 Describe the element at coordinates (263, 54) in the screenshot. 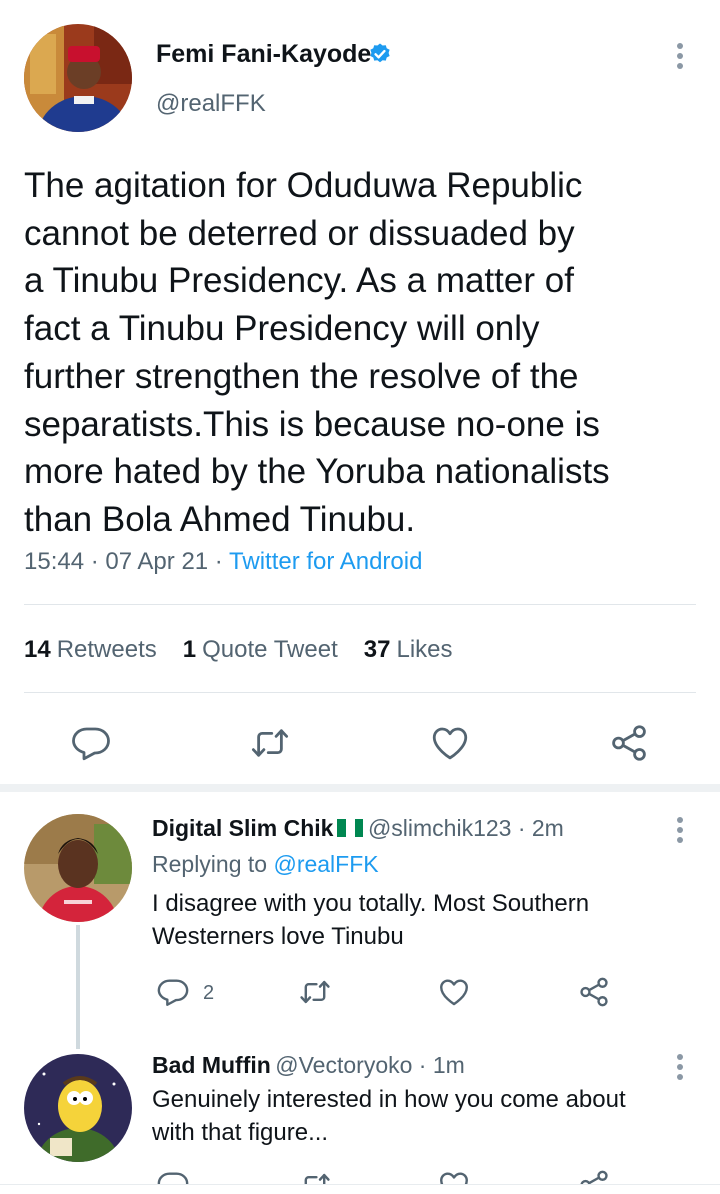

I see `author-name: Femi Fani-Kayode` at that location.